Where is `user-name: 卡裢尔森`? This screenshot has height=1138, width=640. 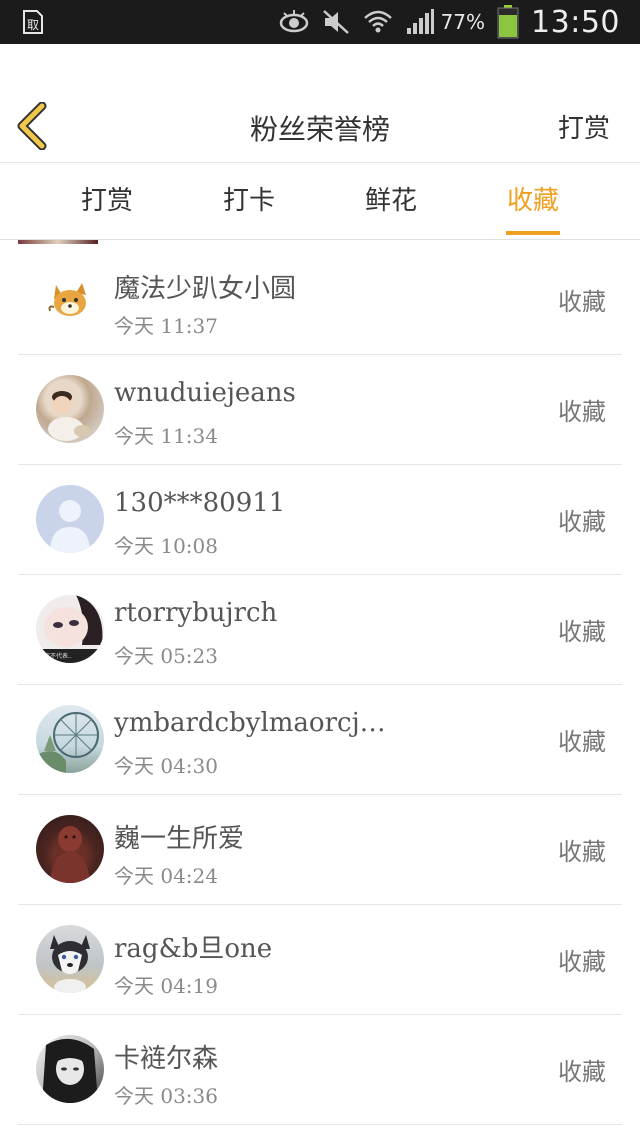
user-name: 卡裢尔森 is located at coordinates (166, 1059).